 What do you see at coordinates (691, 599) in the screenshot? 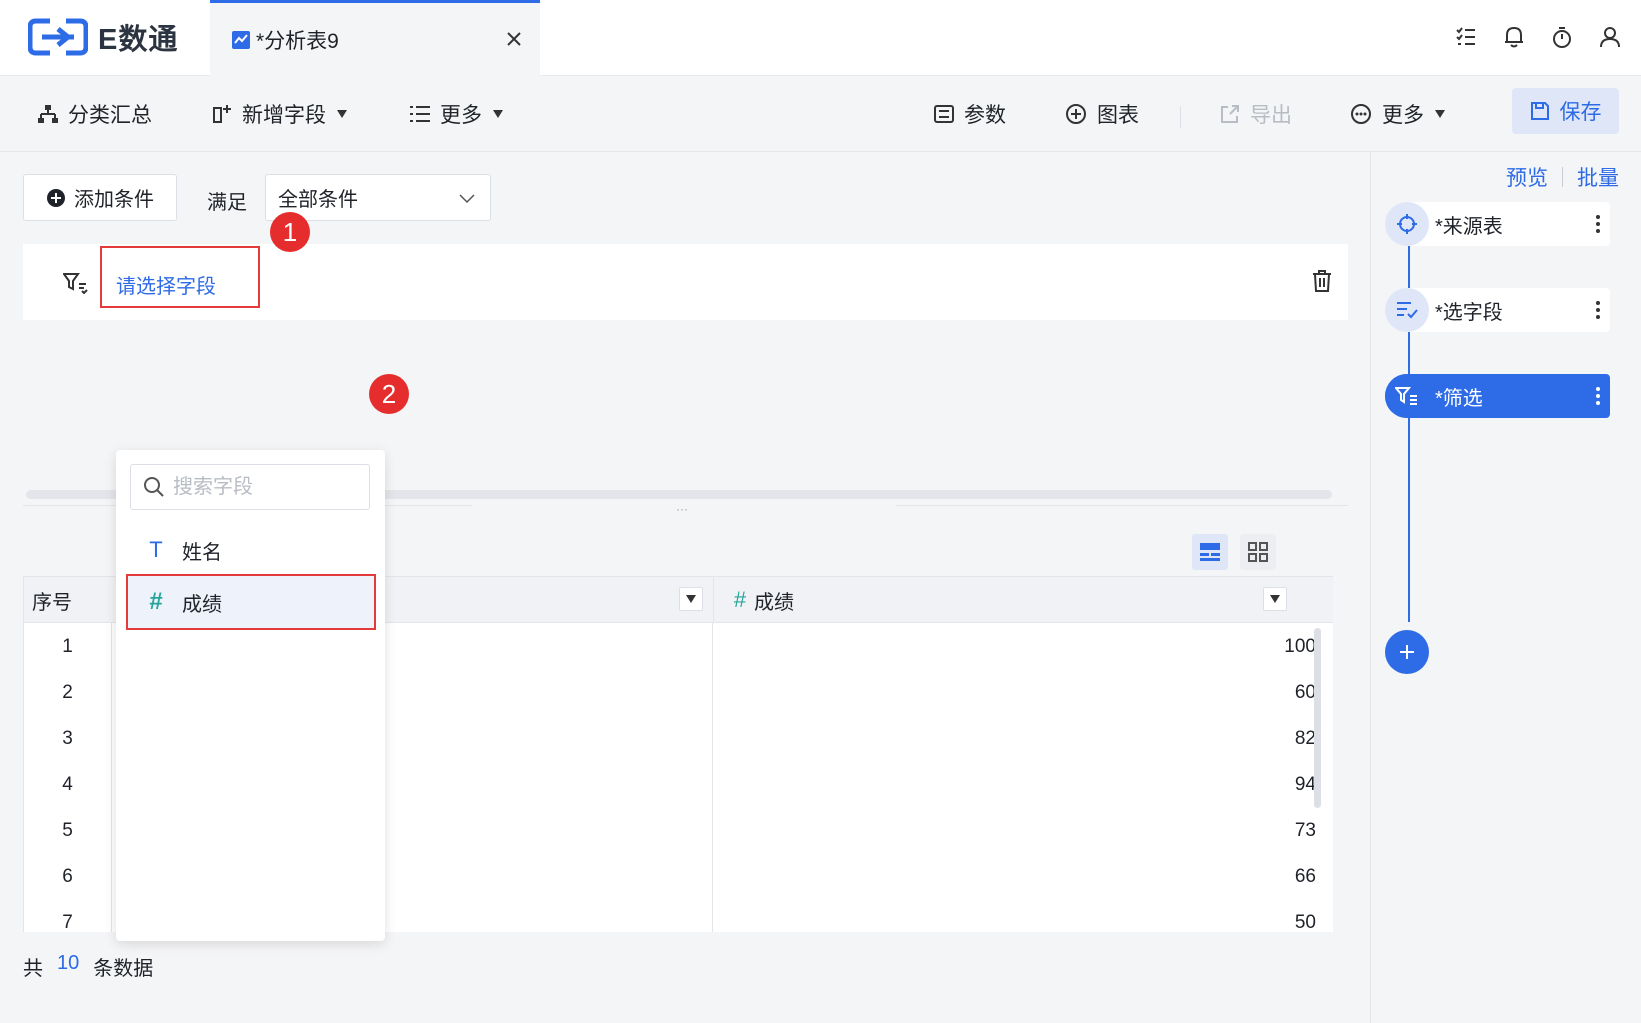
I see `column-menu-name` at bounding box center [691, 599].